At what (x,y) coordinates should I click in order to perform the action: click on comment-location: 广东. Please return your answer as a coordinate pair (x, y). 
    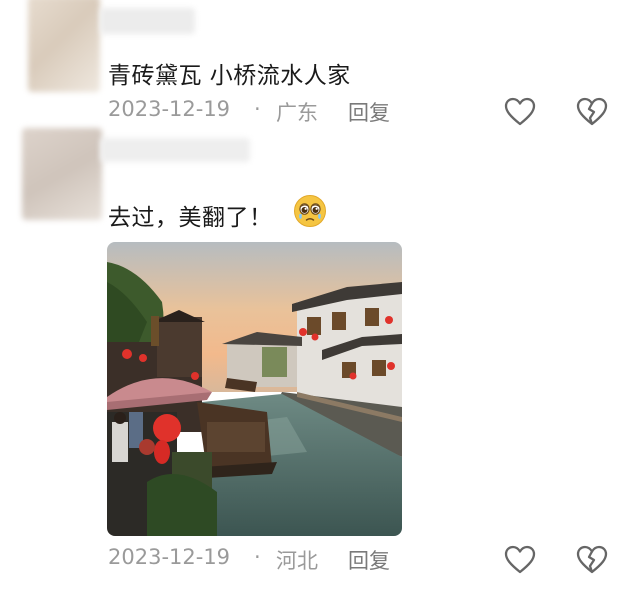
    Looking at the image, I should click on (297, 113).